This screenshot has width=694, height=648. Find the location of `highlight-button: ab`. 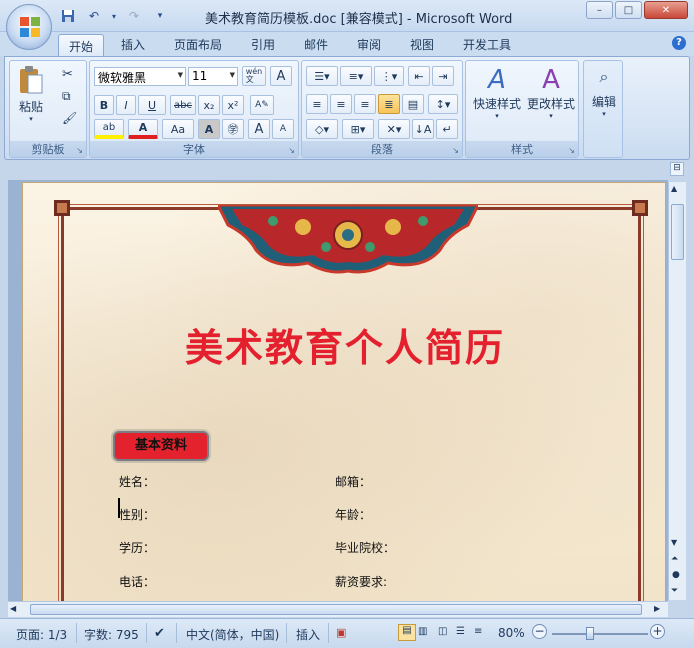

highlight-button: ab is located at coordinates (109, 129).